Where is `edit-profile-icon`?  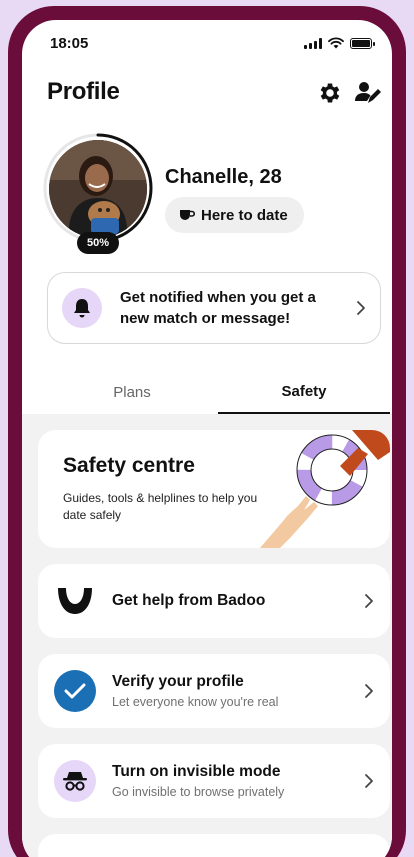
edit-profile-icon is located at coordinates (367, 93).